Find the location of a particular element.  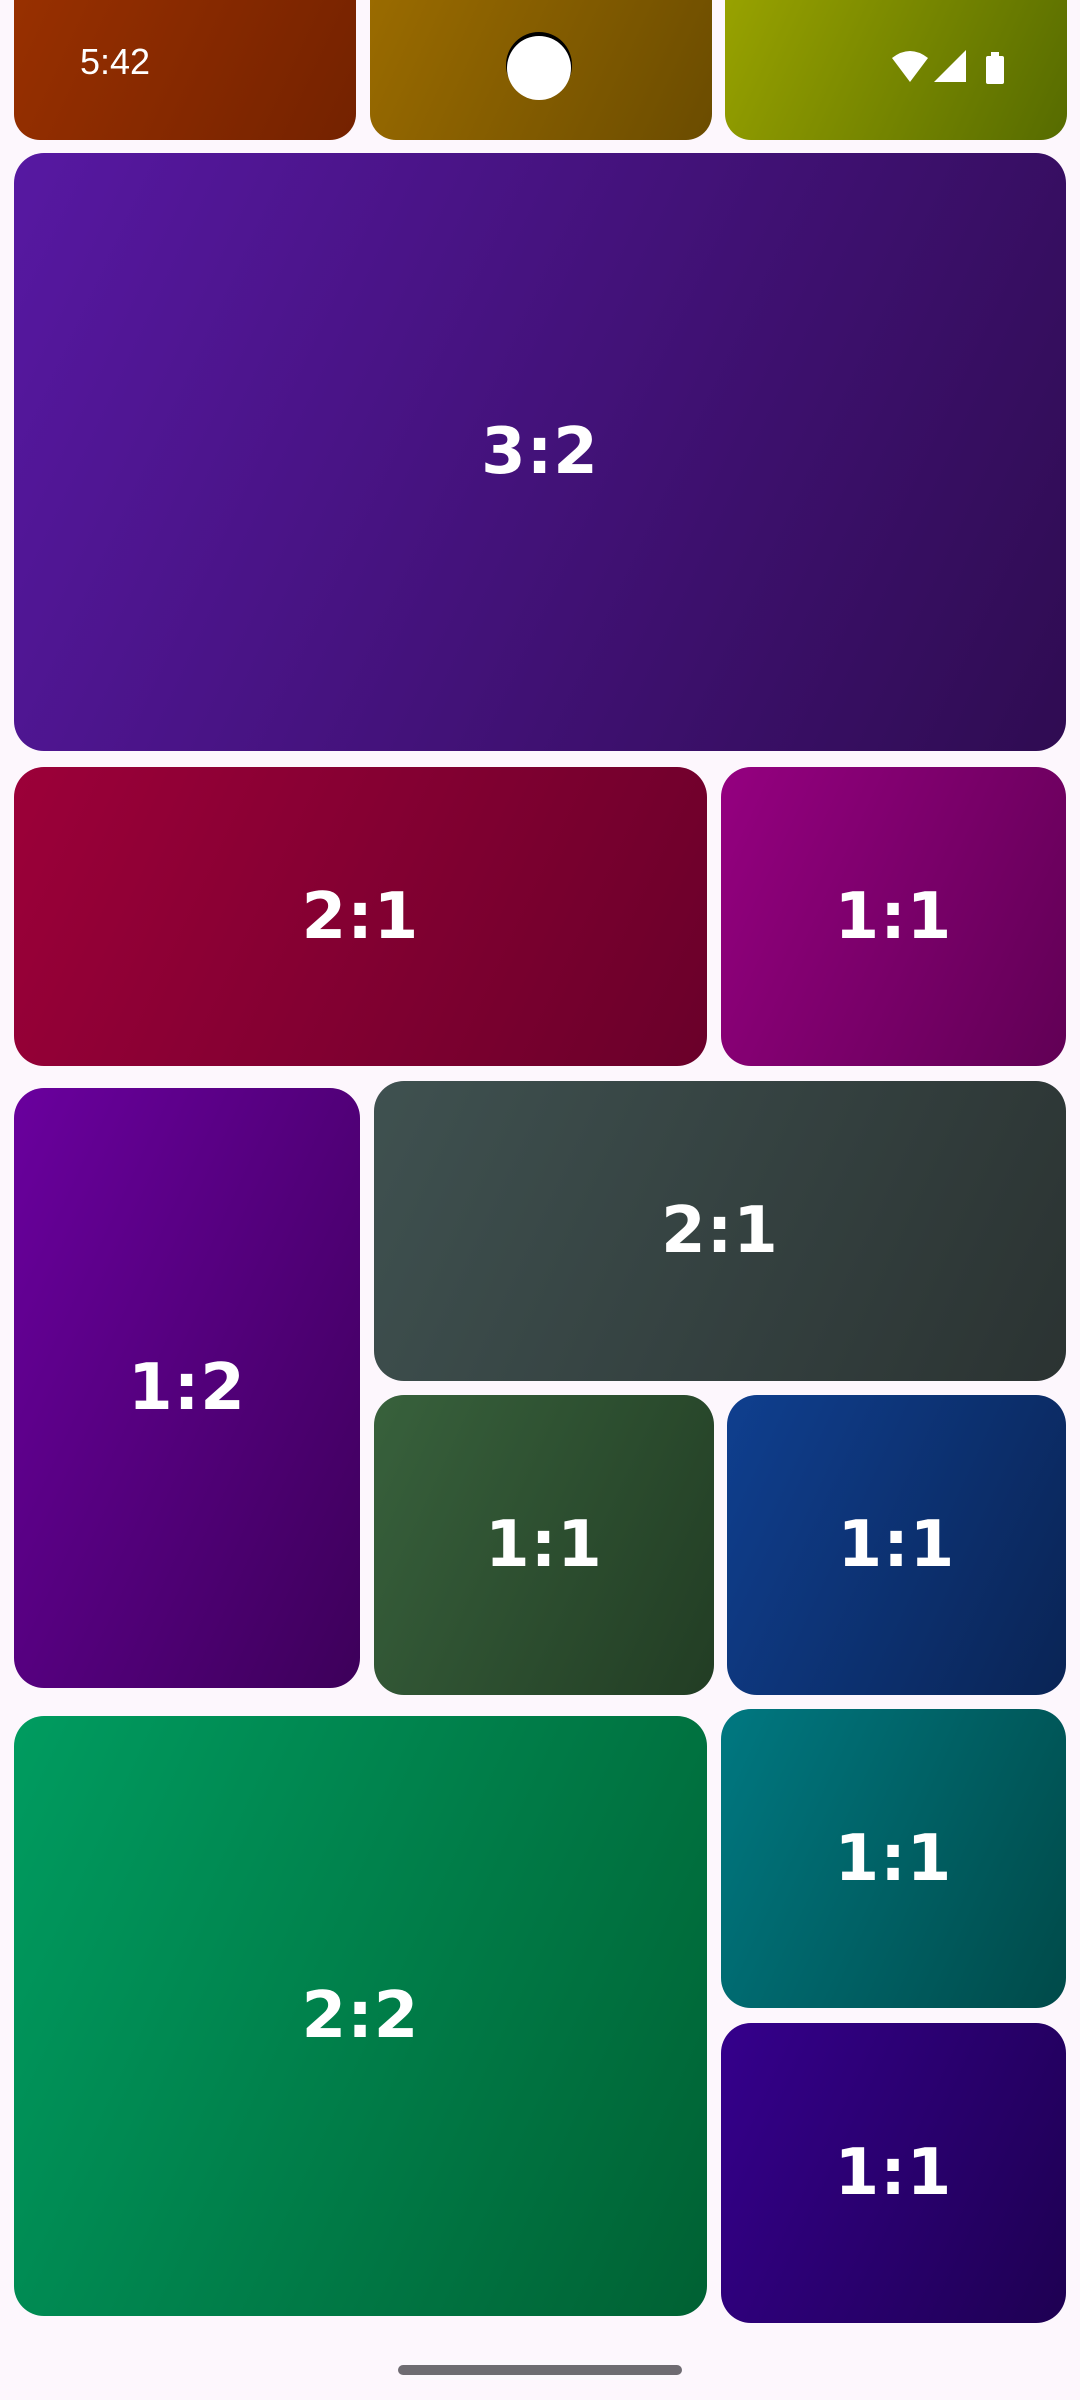

camera-cutout is located at coordinates (539, 68).